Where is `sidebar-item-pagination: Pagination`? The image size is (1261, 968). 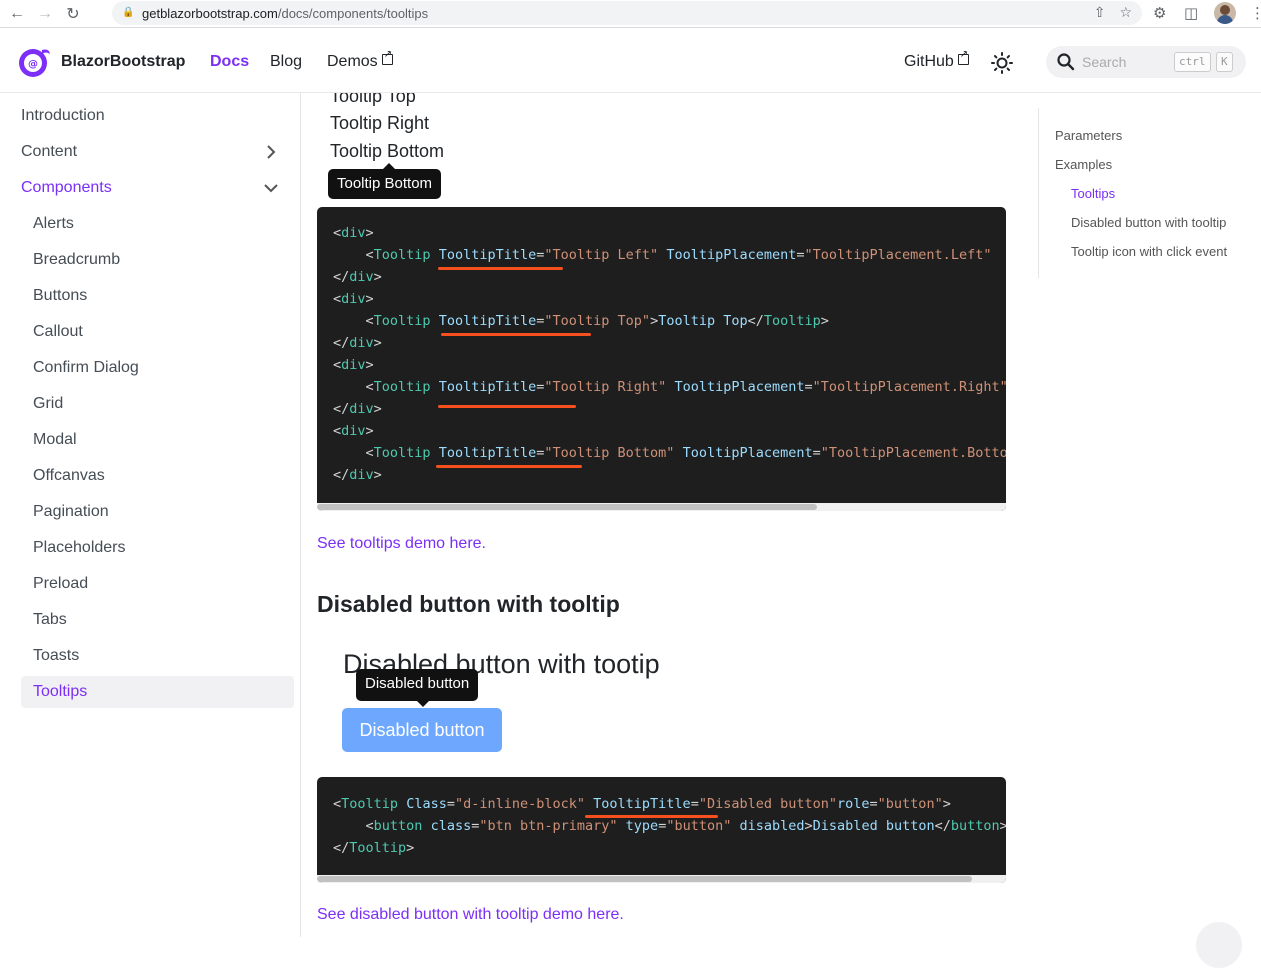
sidebar-item-pagination: Pagination is located at coordinates (71, 512).